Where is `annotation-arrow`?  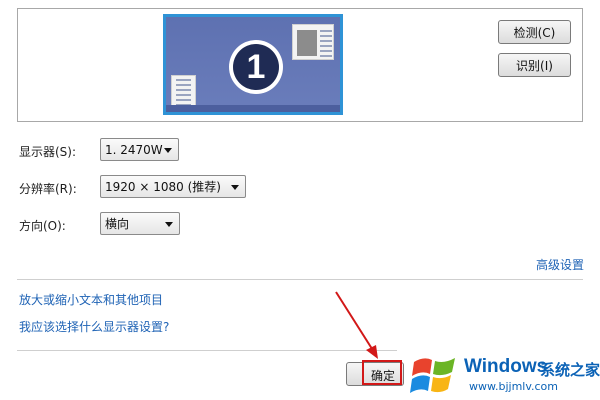
annotation-arrow is located at coordinates (356, 325).